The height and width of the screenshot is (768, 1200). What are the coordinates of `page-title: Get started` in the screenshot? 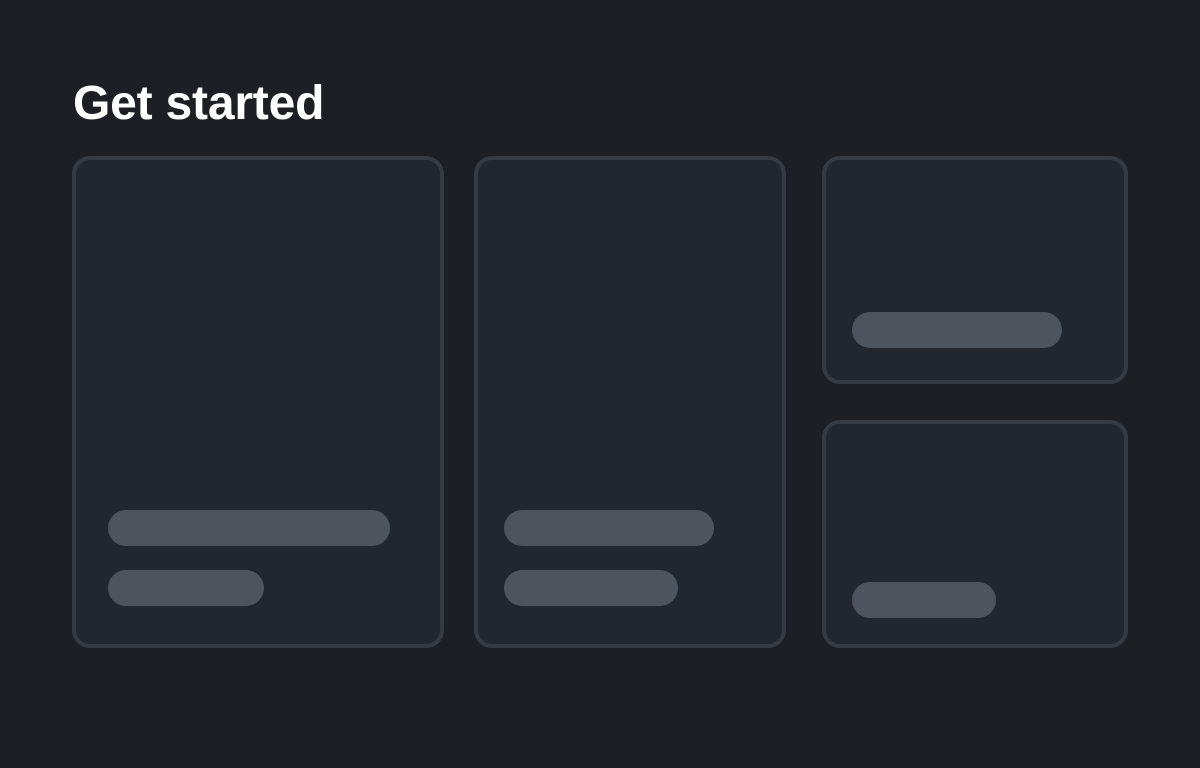 It's located at (199, 103).